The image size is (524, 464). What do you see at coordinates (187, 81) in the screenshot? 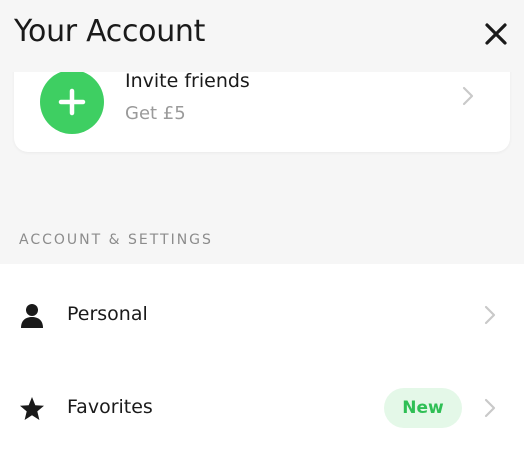
I see `invite-title: Invite friends` at bounding box center [187, 81].